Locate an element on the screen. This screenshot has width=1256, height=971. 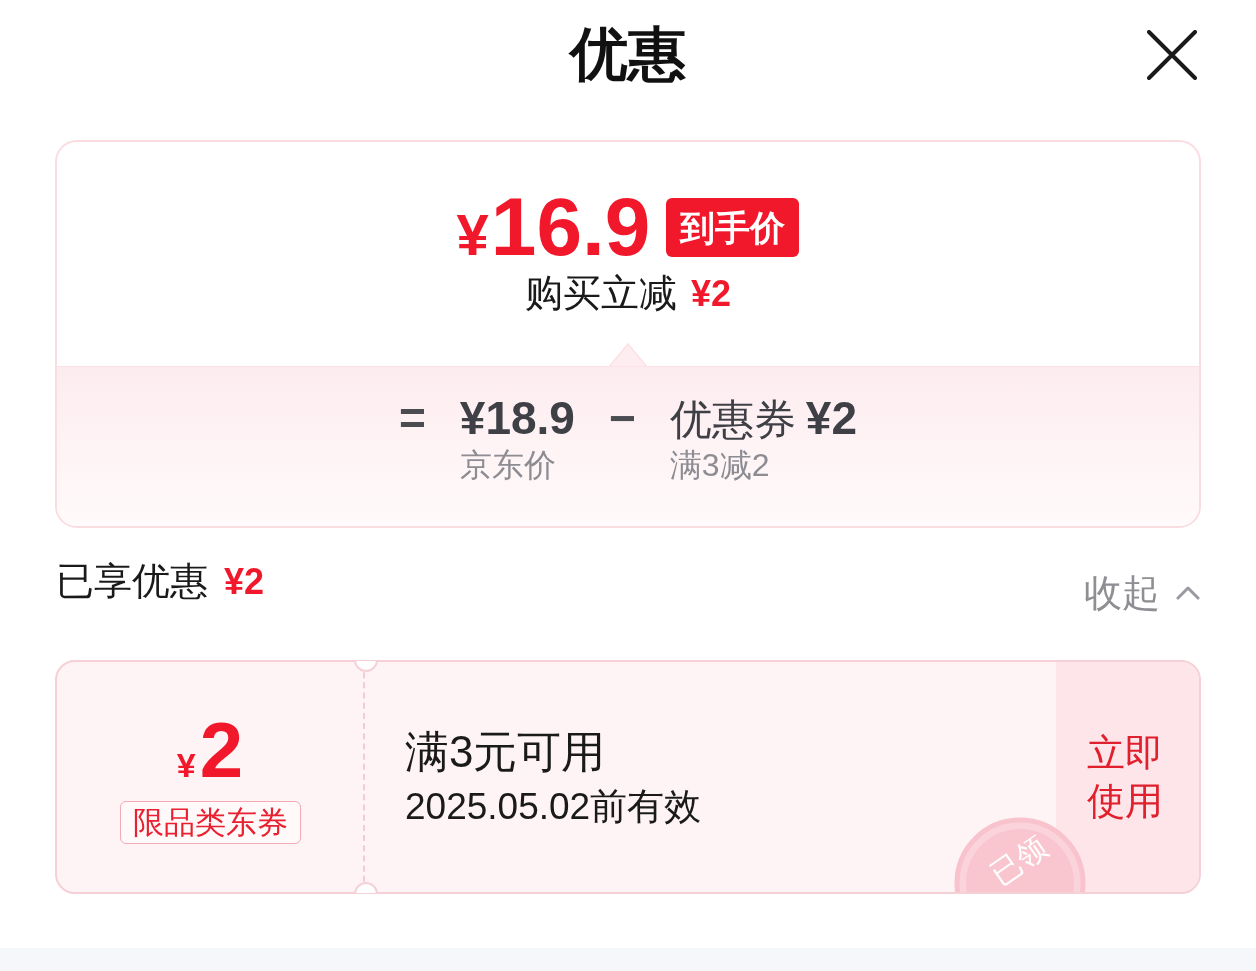
coupon-validity: 2025.05.02前有效 is located at coordinates (553, 806).